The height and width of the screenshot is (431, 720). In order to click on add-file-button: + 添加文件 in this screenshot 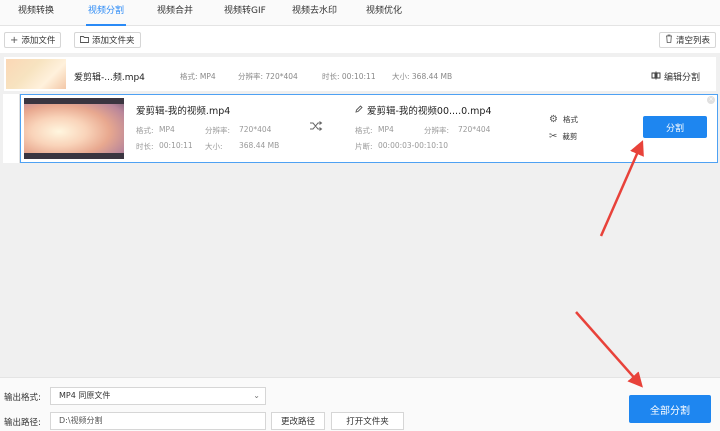, I will do `click(33, 40)`.